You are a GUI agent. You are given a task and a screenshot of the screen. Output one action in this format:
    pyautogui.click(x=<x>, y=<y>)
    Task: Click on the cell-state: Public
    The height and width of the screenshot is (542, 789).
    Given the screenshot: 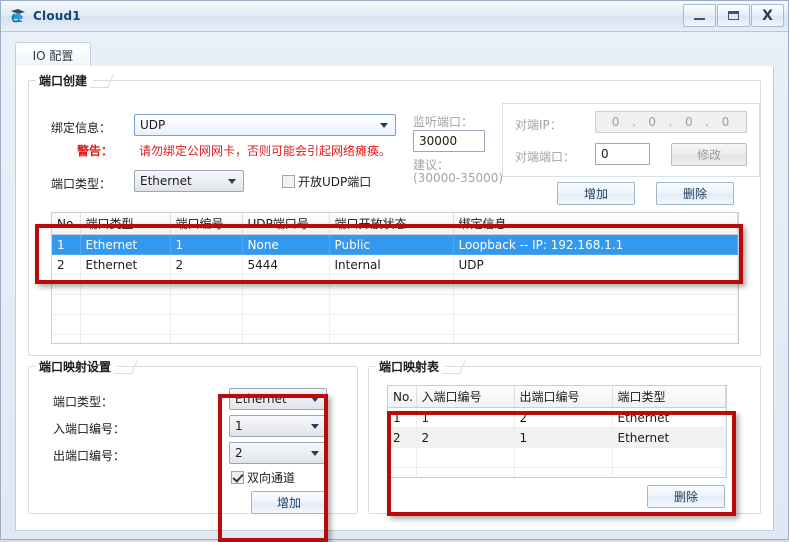 What is the action you would take?
    pyautogui.click(x=391, y=244)
    